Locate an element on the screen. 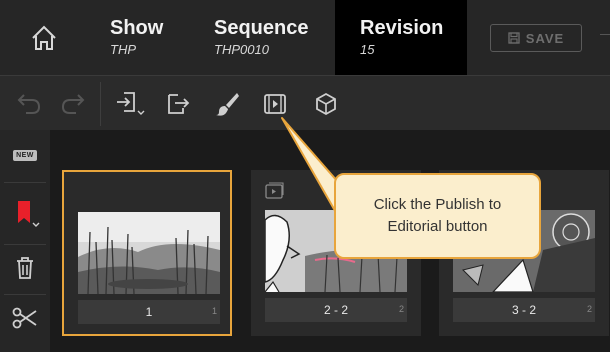 This screenshot has width=610, height=352. scissors-icon is located at coordinates (24, 318).